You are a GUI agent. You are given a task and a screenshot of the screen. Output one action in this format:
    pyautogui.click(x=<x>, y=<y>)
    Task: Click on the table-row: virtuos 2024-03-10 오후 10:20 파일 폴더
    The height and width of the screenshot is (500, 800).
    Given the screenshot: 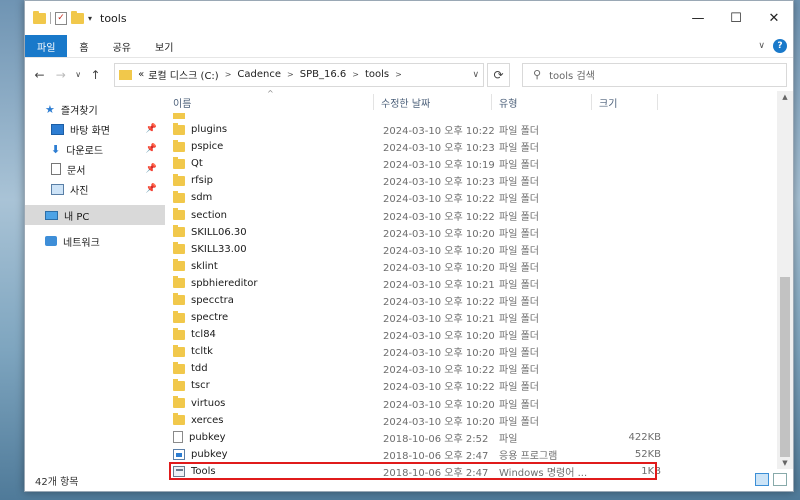 What is the action you would take?
    pyautogui.click(x=479, y=403)
    